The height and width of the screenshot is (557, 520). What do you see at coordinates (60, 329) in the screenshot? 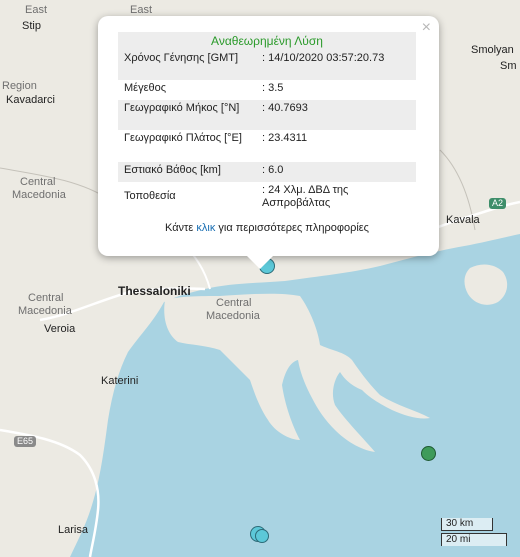
I see `label-veroia: Veroia` at bounding box center [60, 329].